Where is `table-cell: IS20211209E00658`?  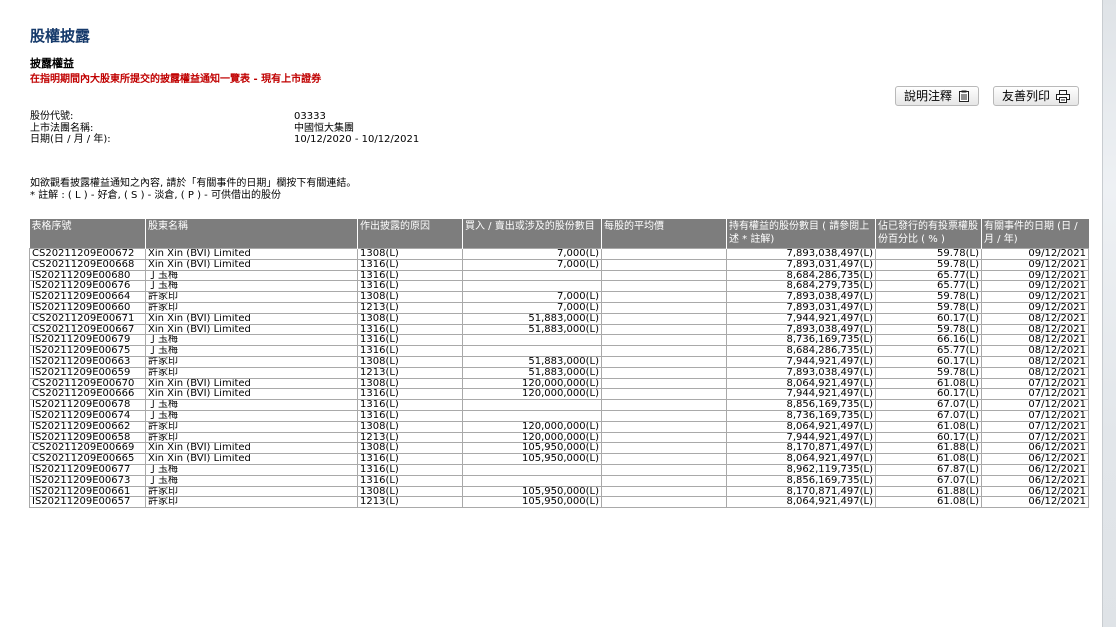 table-cell: IS20211209E00658 is located at coordinates (87, 437).